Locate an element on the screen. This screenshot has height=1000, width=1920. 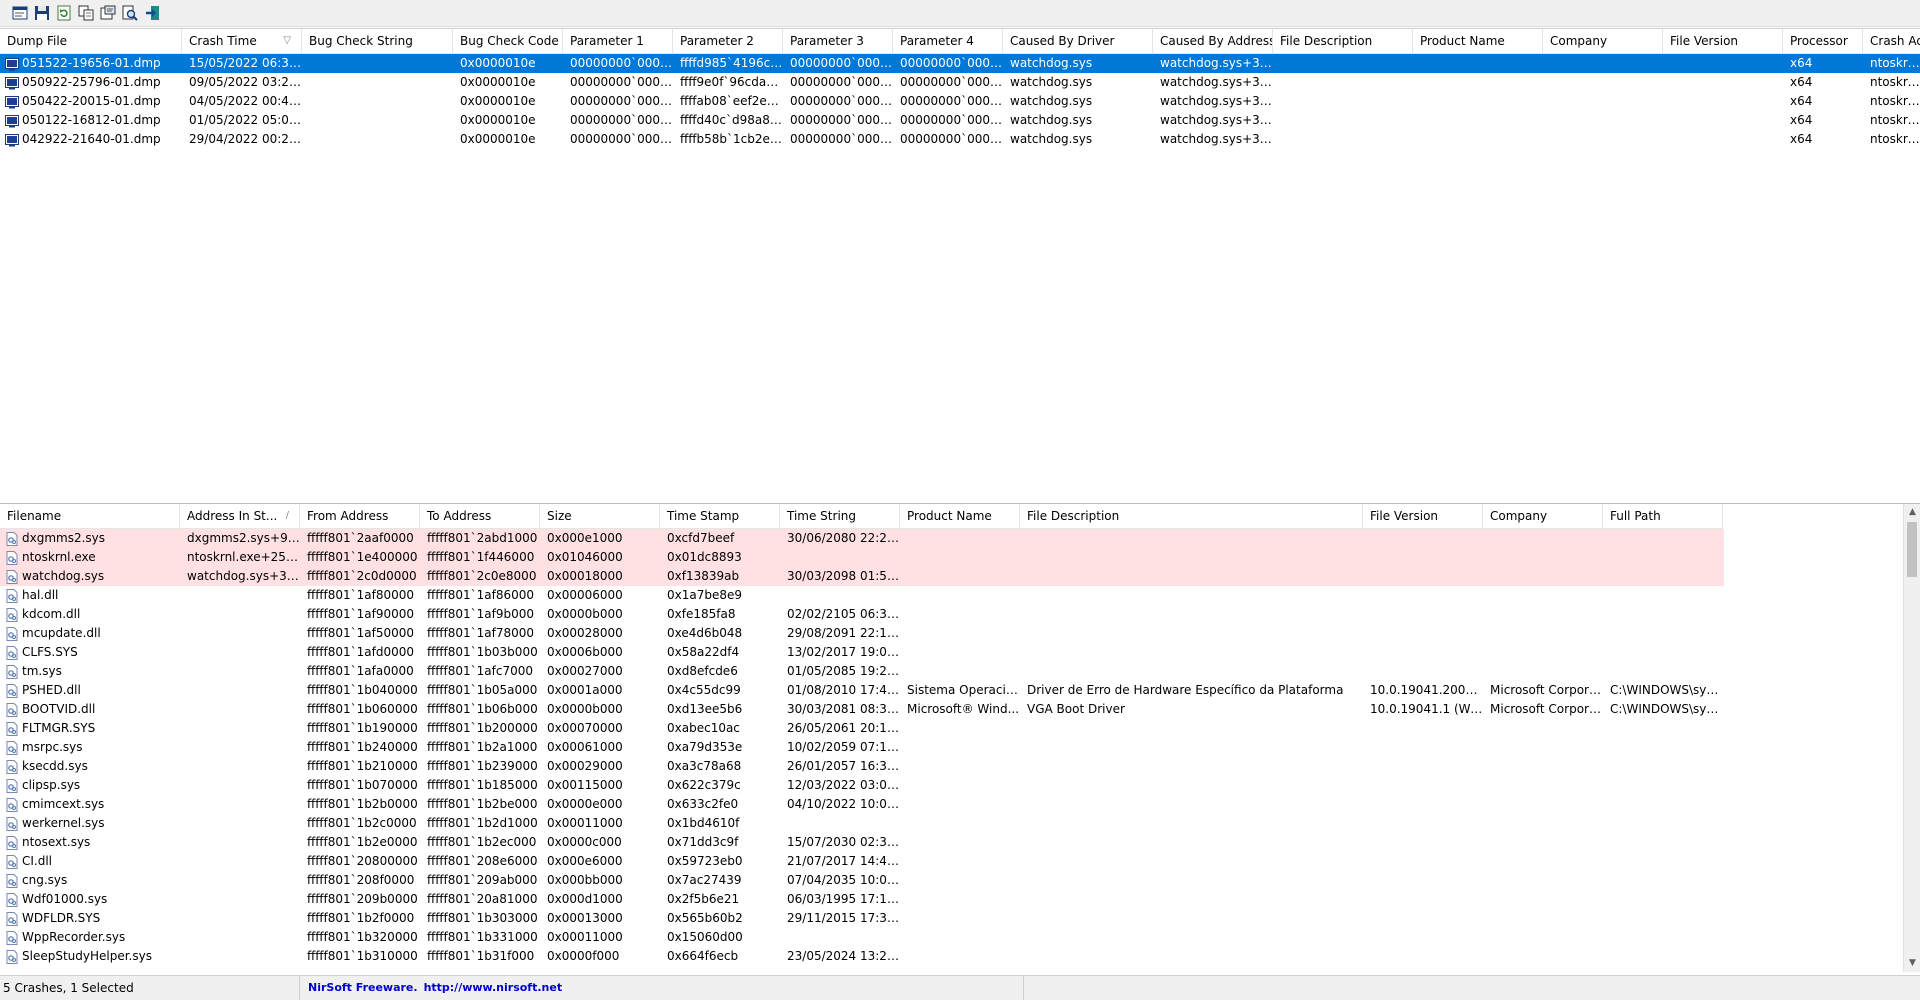
status-url: http://www.nirsoft.net is located at coordinates (493, 987).